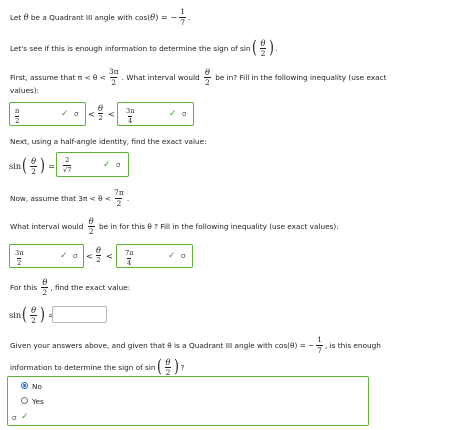 The image size is (474, 430). I want to click on radio-yes, so click(24, 400).